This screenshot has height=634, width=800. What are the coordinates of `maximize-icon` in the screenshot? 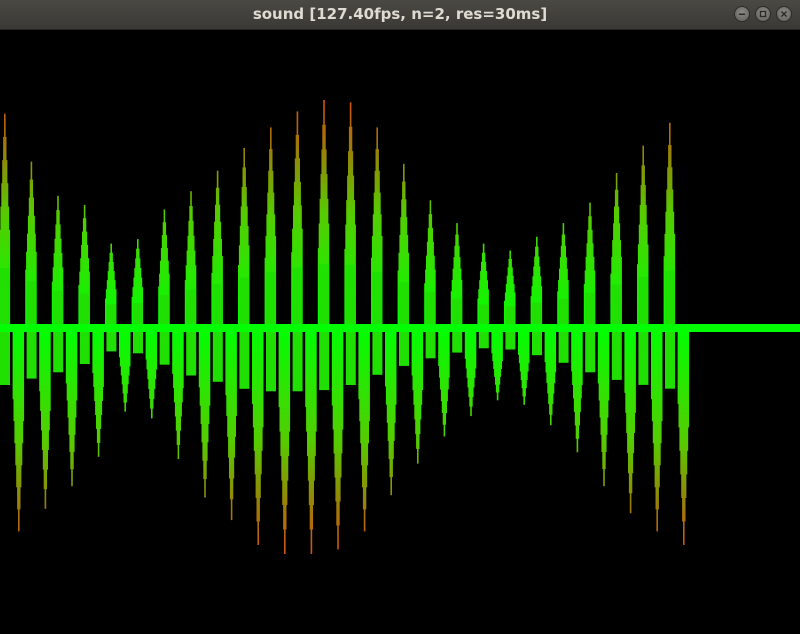 It's located at (763, 14).